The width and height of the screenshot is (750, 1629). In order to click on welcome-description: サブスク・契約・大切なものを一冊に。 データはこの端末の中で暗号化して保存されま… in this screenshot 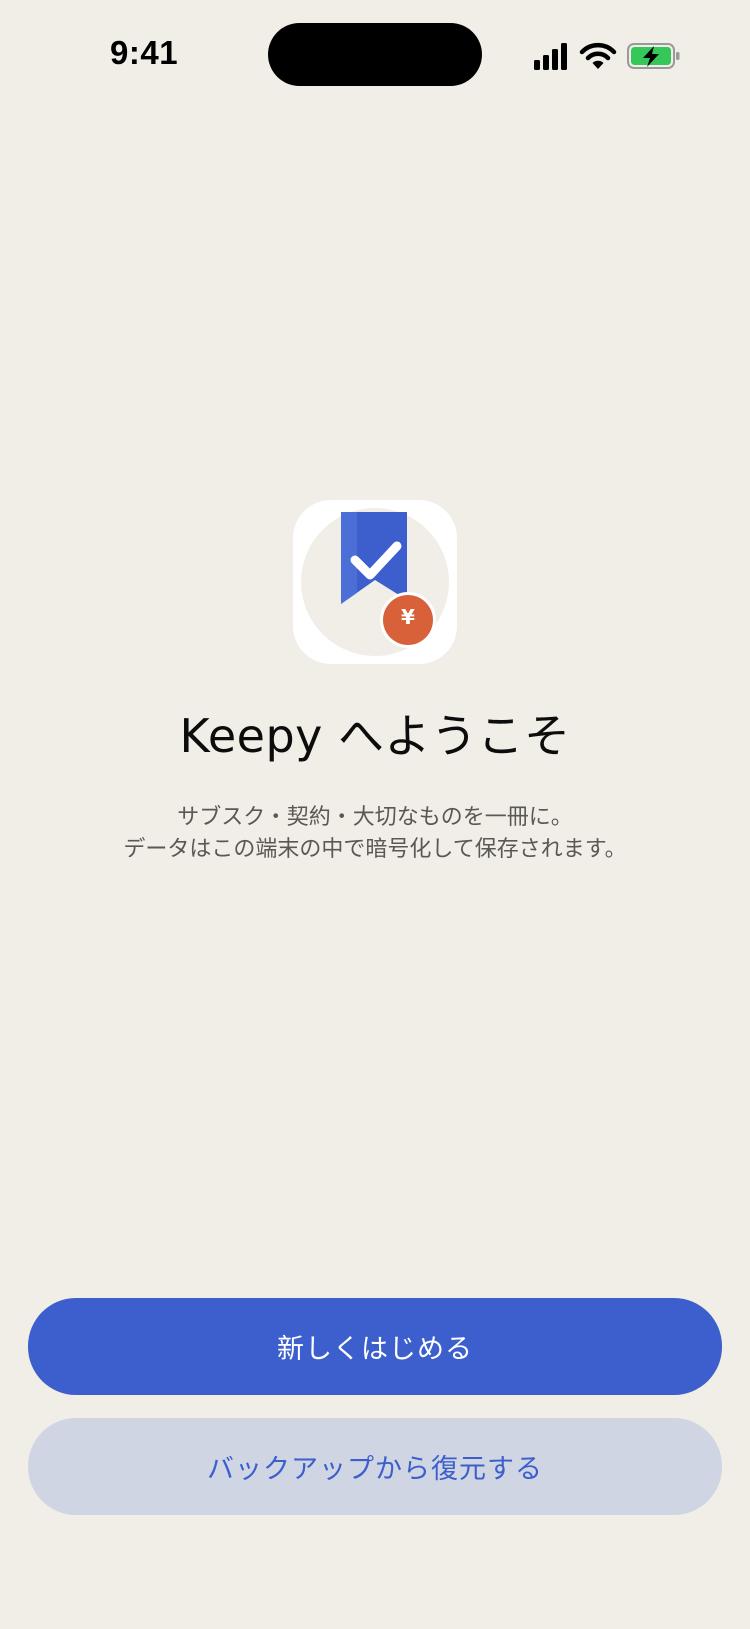, I will do `click(375, 834)`.